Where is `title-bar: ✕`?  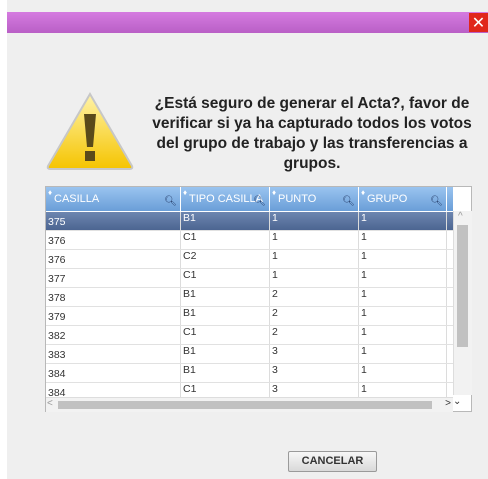
title-bar: ✕ is located at coordinates (247, 22).